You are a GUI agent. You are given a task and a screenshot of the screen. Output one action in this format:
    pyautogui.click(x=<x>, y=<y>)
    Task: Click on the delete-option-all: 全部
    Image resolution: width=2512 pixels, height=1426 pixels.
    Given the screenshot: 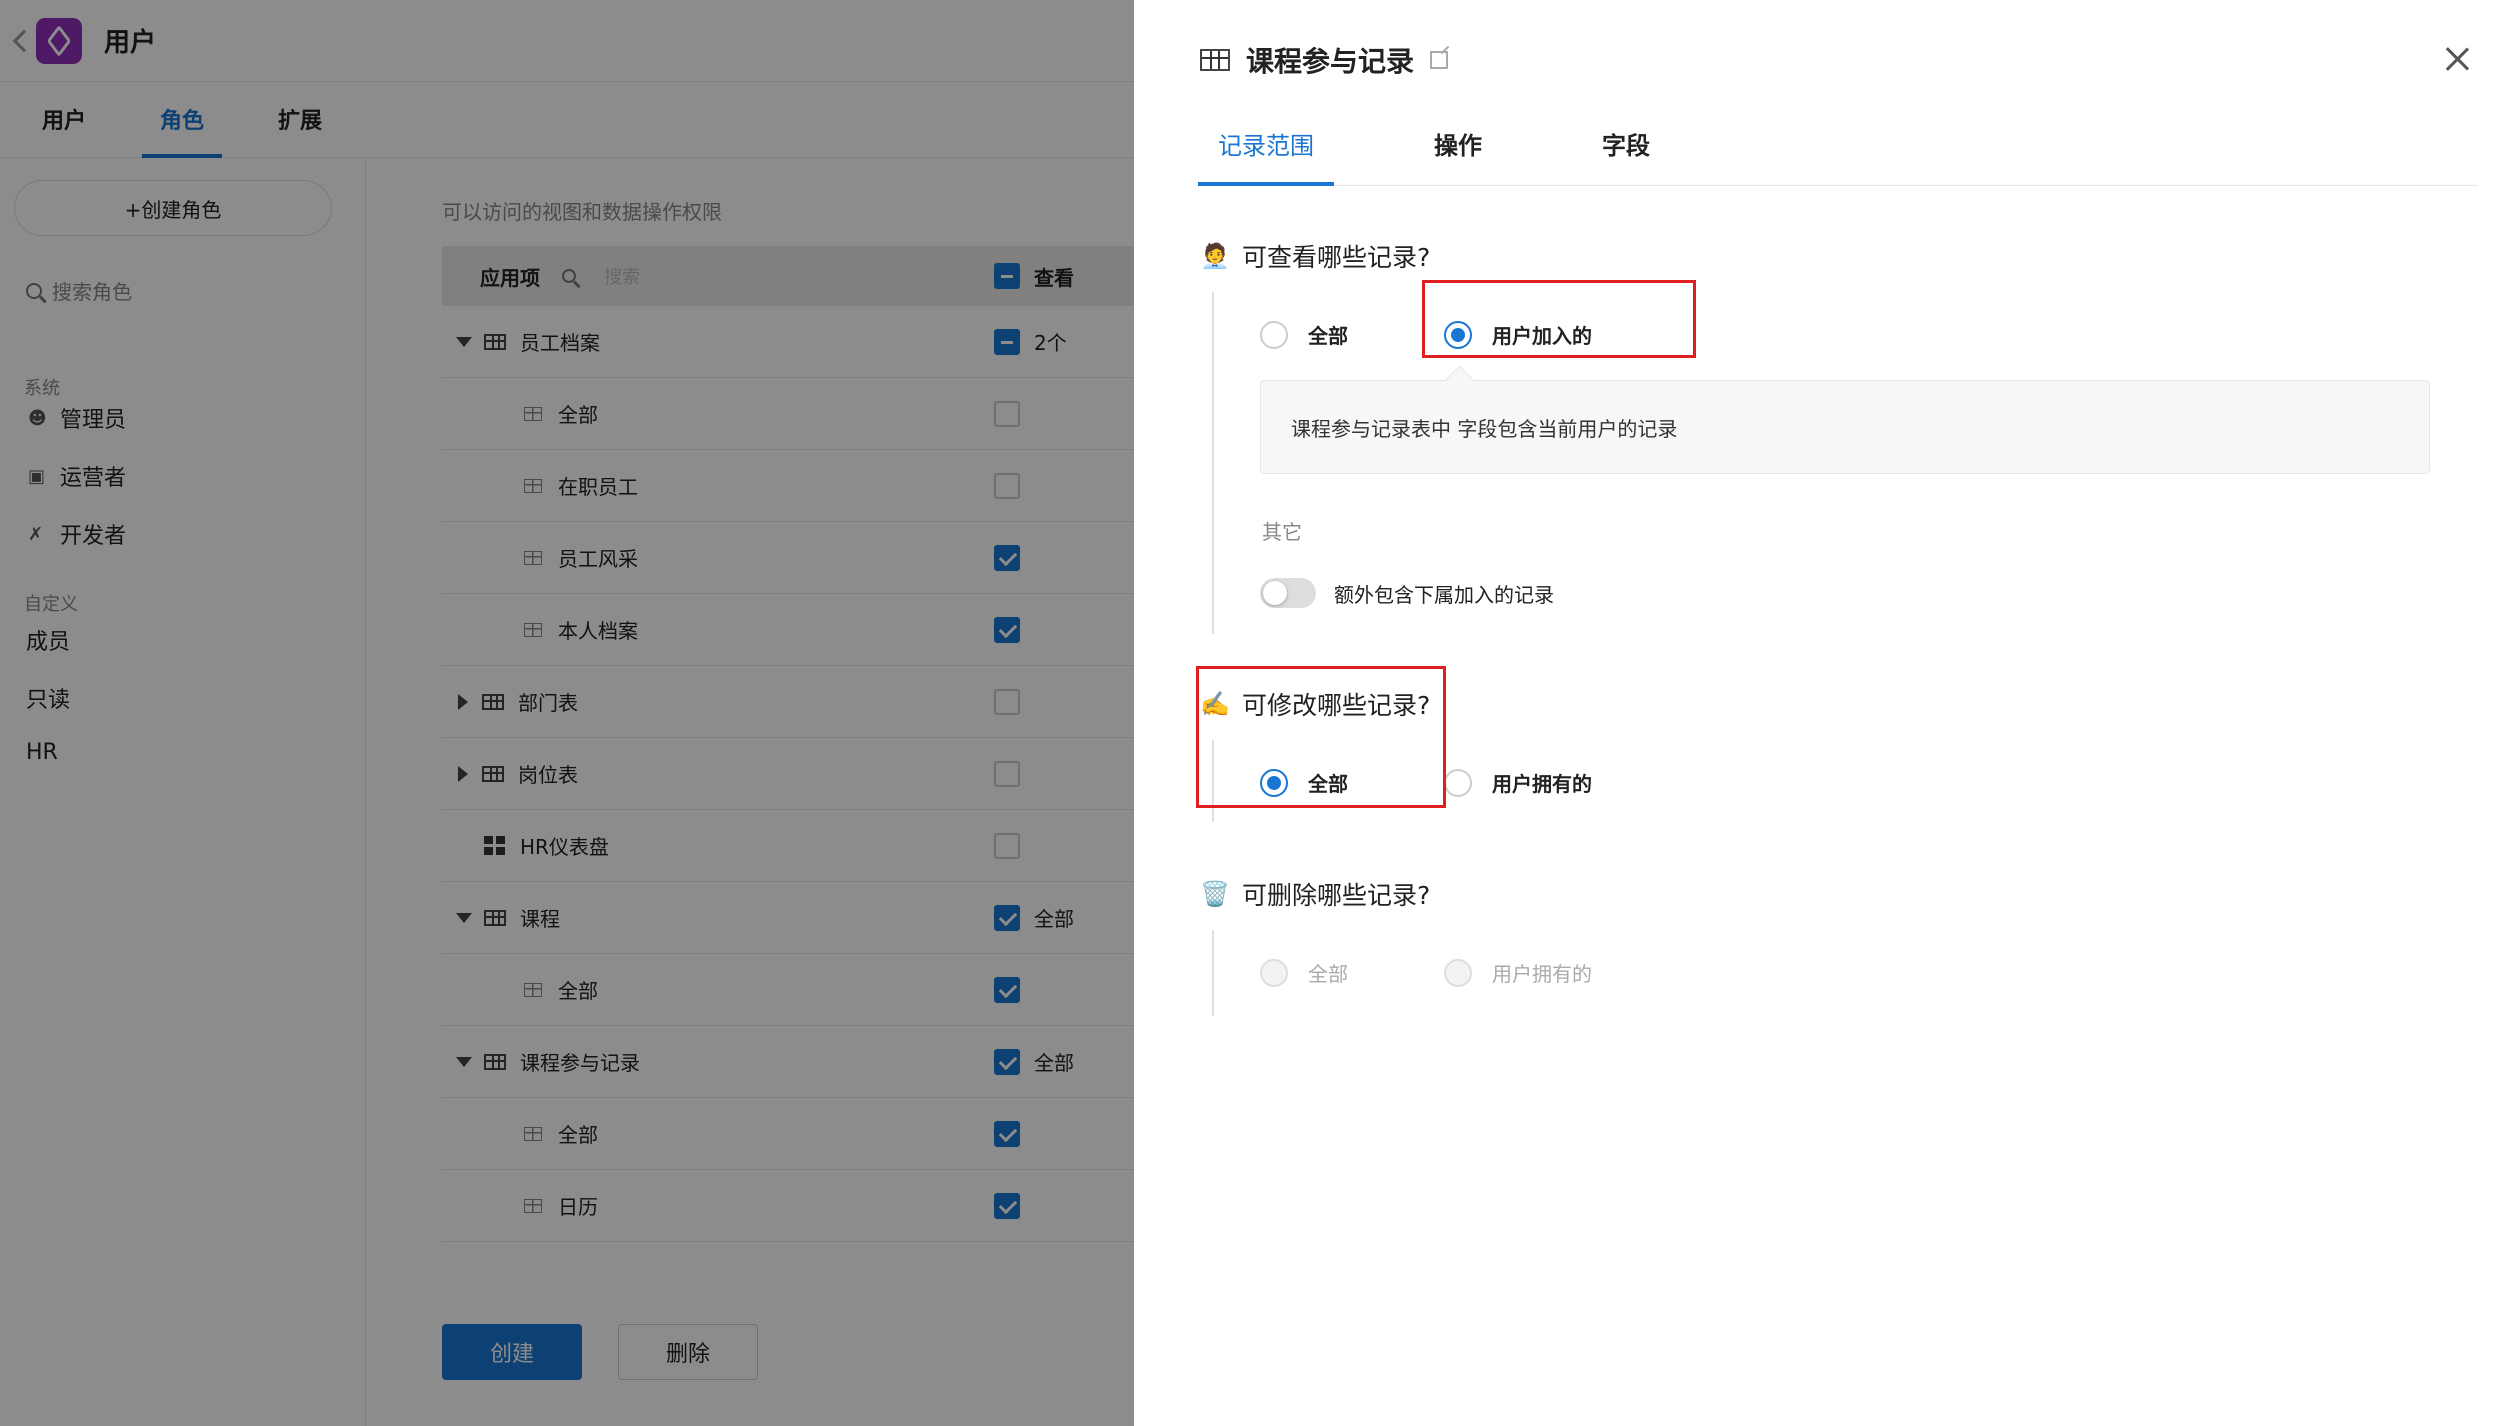 What is the action you would take?
    pyautogui.click(x=1304, y=972)
    